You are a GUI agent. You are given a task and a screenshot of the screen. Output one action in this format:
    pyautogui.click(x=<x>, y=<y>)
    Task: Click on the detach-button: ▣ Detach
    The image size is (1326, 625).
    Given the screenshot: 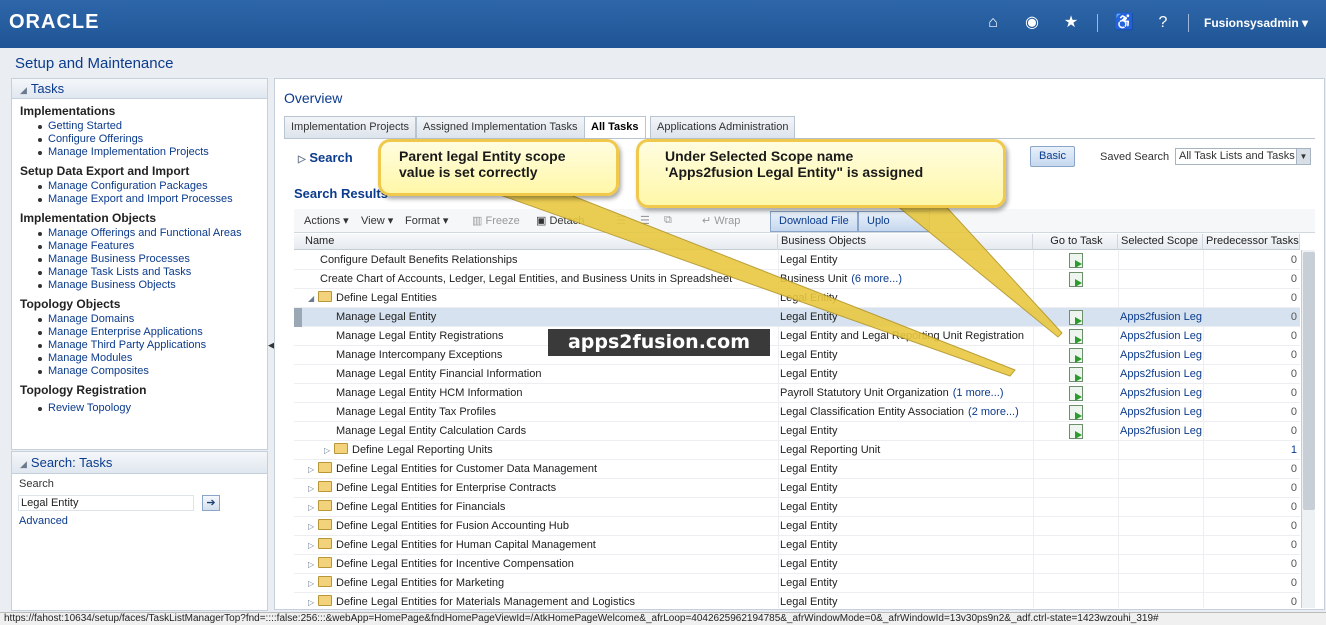 What is the action you would take?
    pyautogui.click(x=560, y=220)
    